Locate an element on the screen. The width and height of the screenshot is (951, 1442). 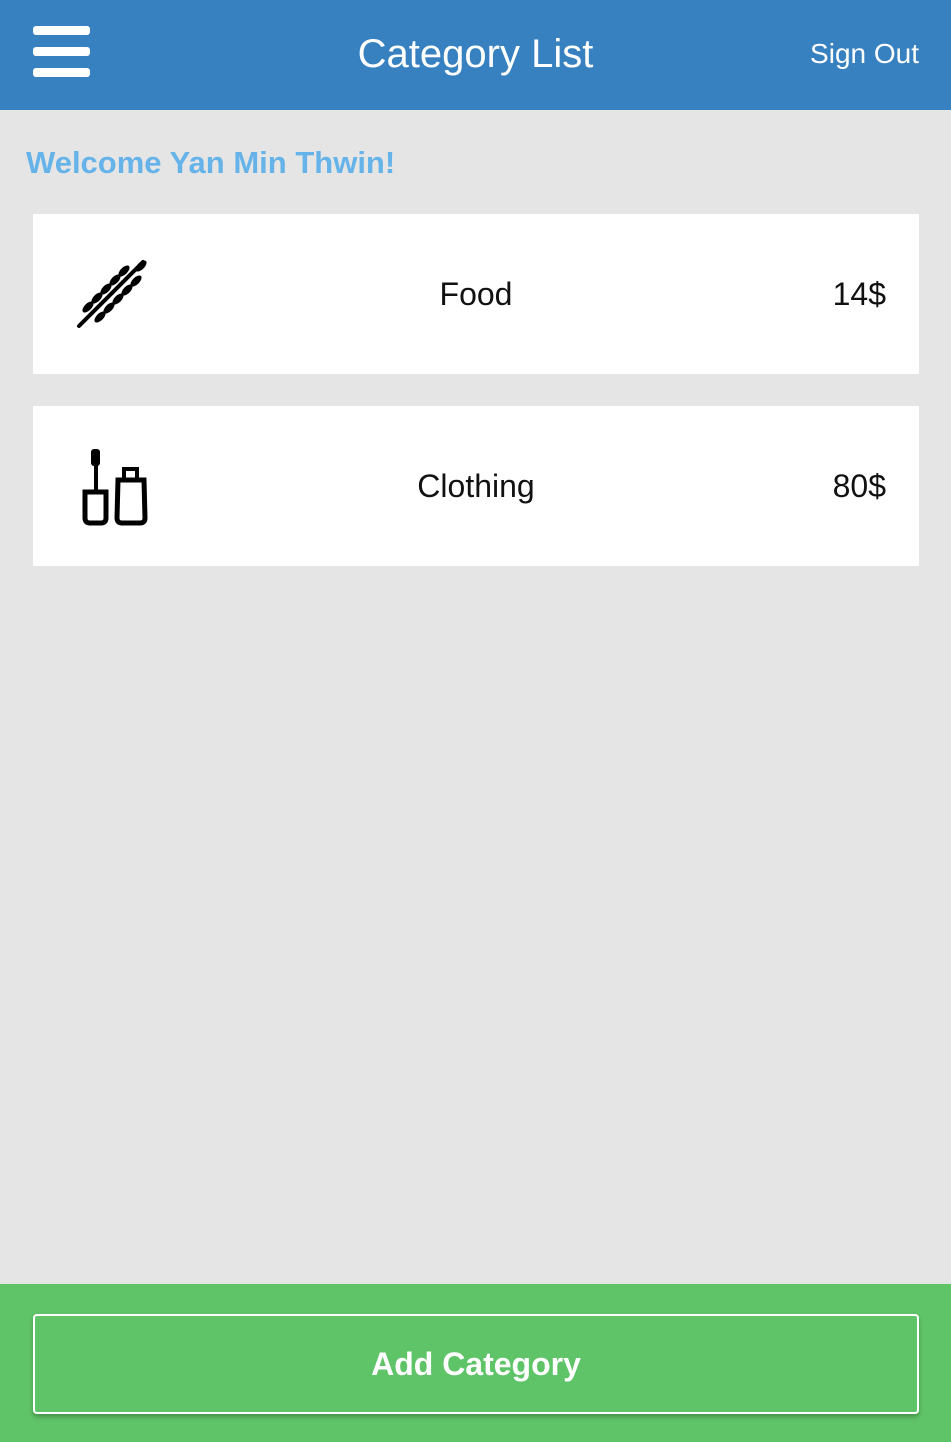
app-header: Category List Sign Out is located at coordinates (475, 55).